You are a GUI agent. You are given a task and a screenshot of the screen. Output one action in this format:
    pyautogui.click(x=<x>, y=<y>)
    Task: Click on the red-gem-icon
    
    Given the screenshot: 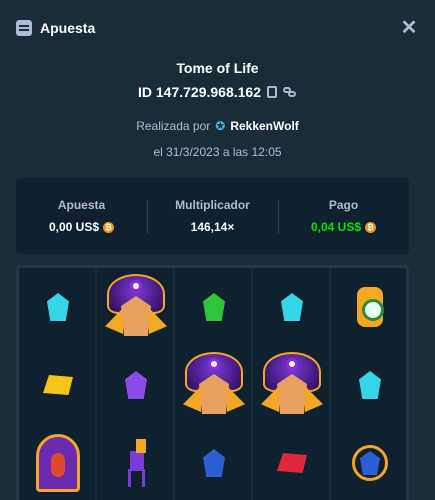 What is the action you would take?
    pyautogui.click(x=292, y=463)
    